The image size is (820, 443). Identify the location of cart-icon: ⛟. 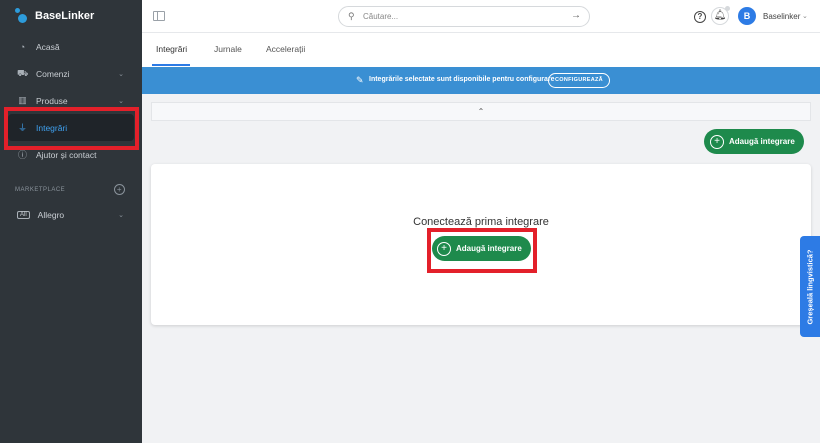
(23, 72).